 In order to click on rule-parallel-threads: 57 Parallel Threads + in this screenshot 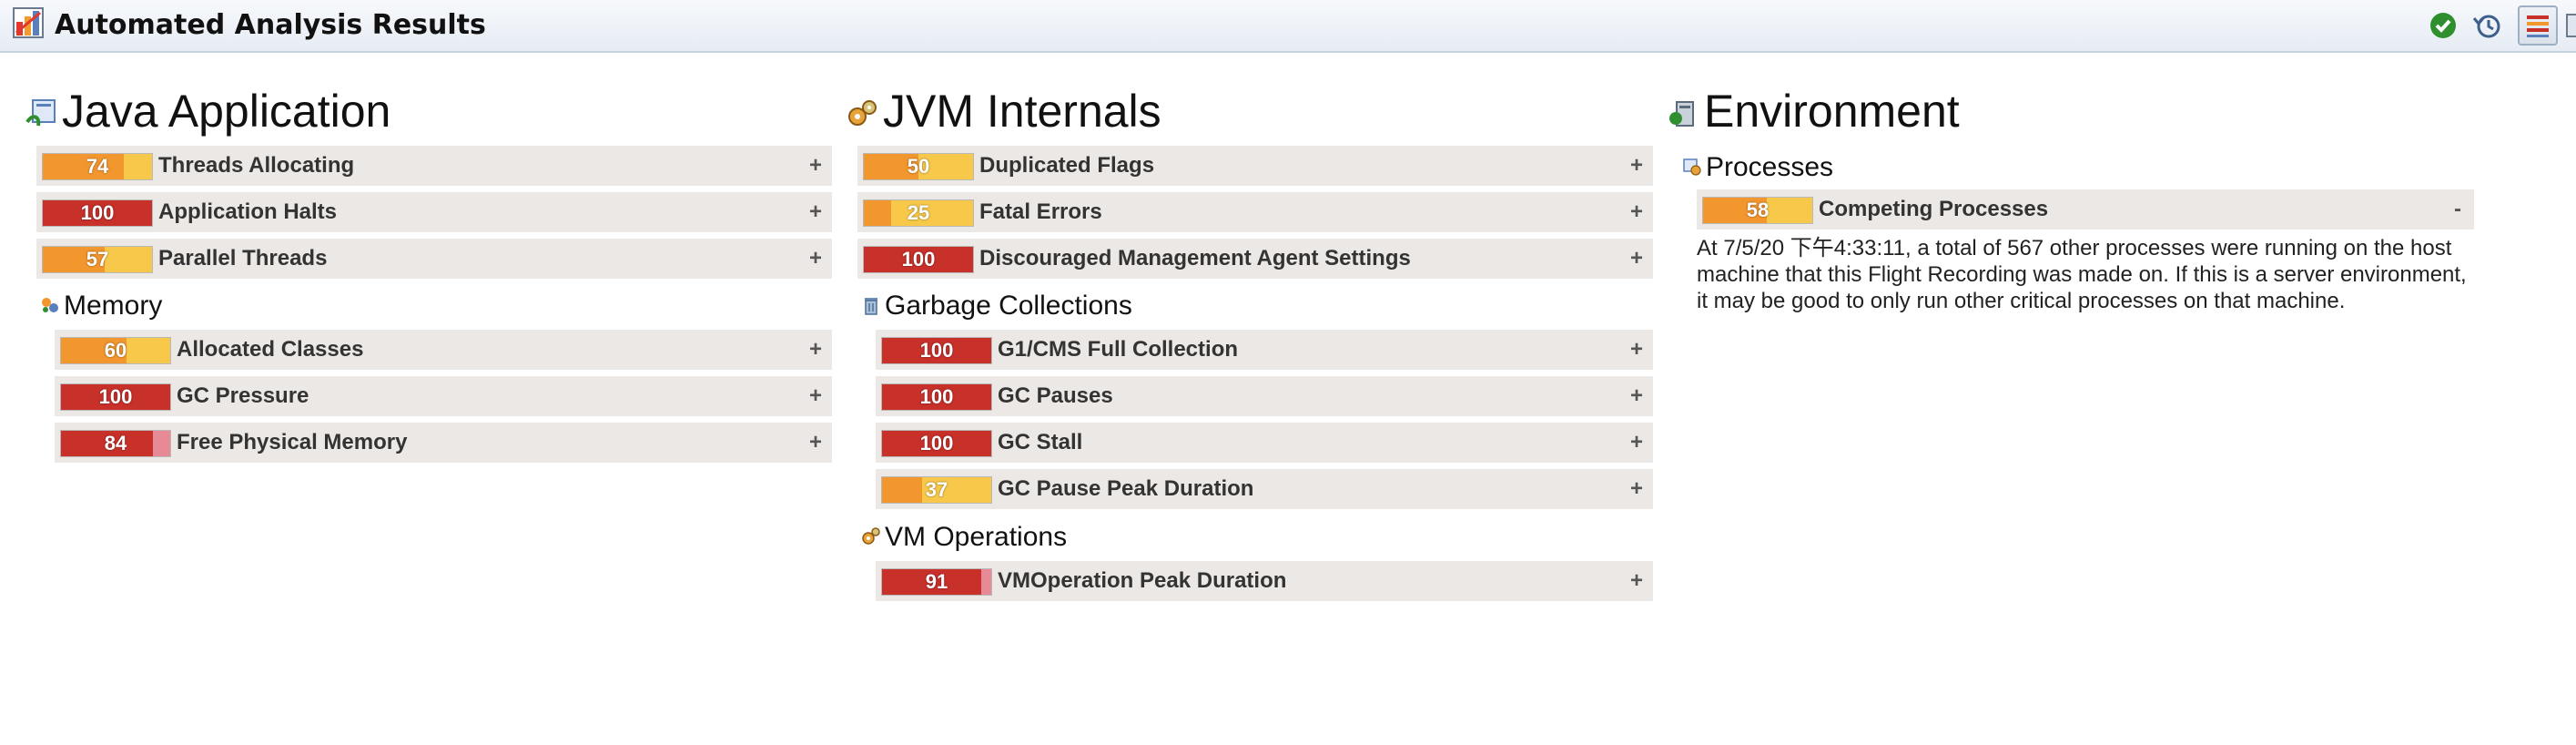, I will do `click(434, 259)`.